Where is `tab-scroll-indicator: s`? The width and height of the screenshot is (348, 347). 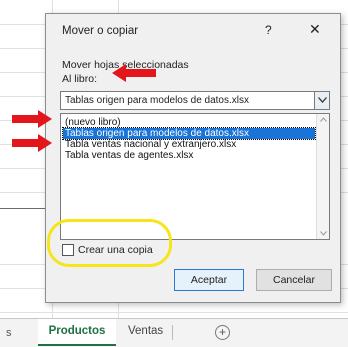
tab-scroll-indicator: s is located at coordinates (9, 333).